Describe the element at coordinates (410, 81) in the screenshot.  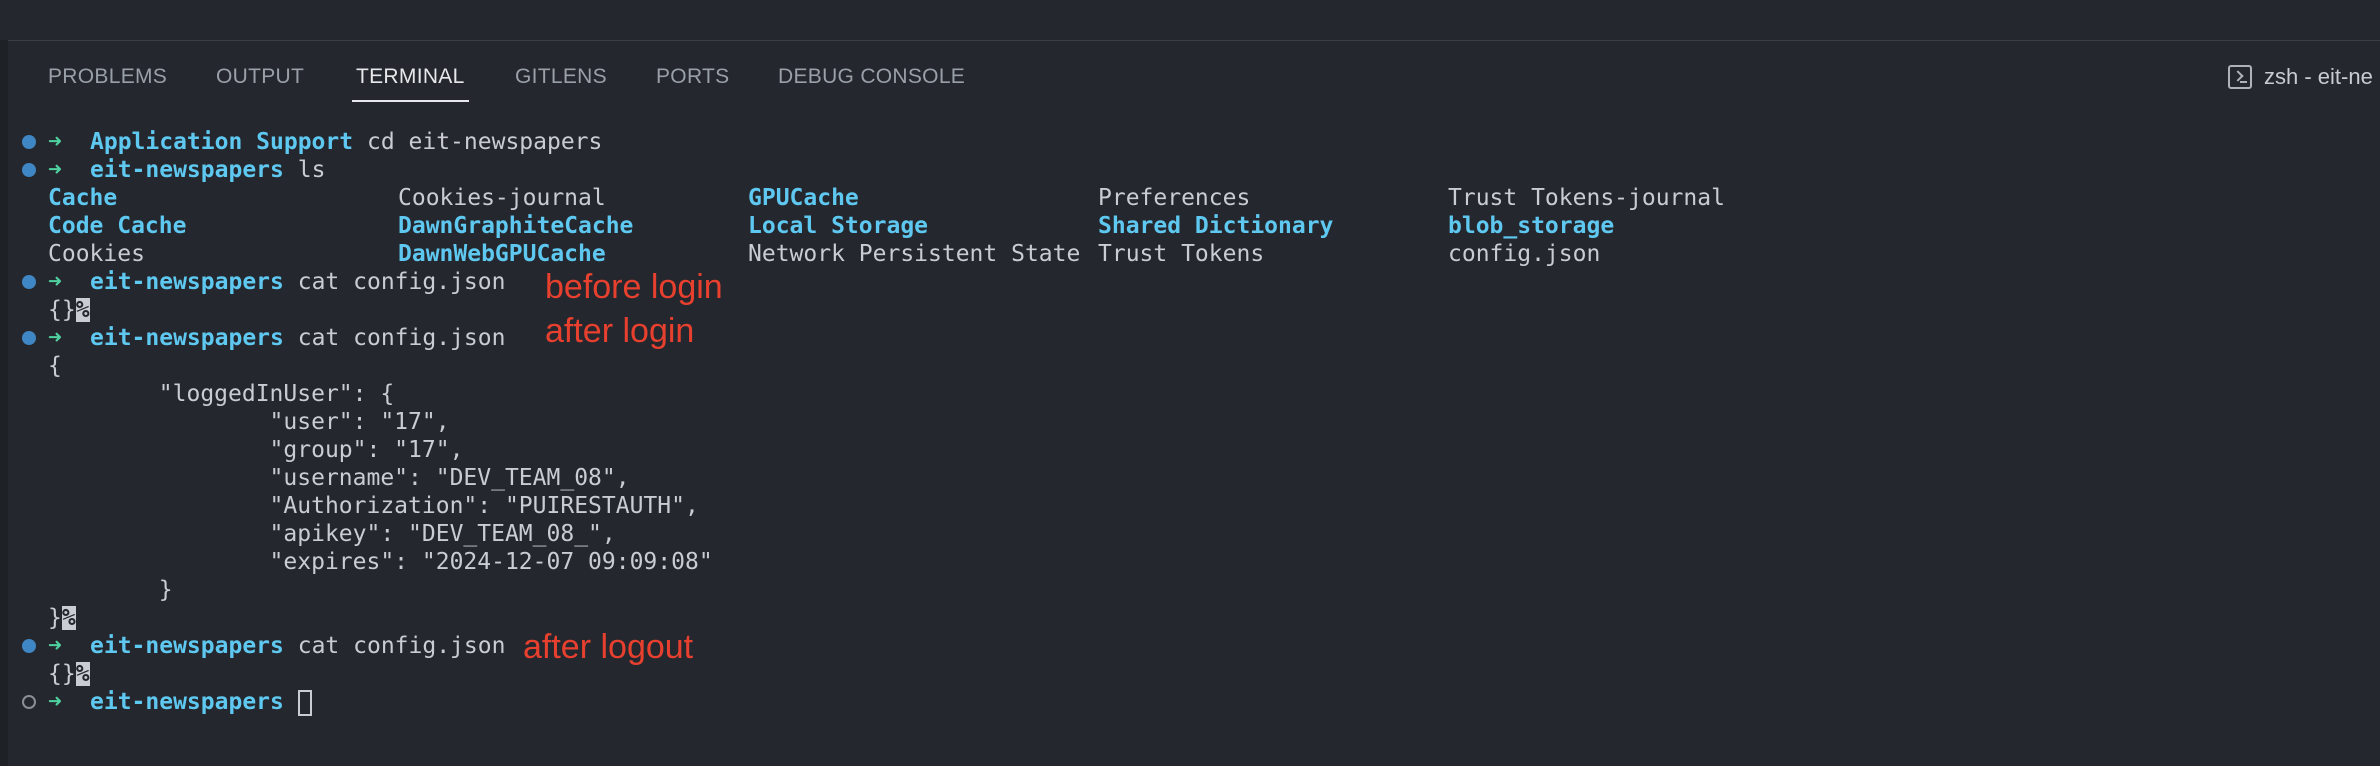
I see `tab-terminal: TERMINAL` at that location.